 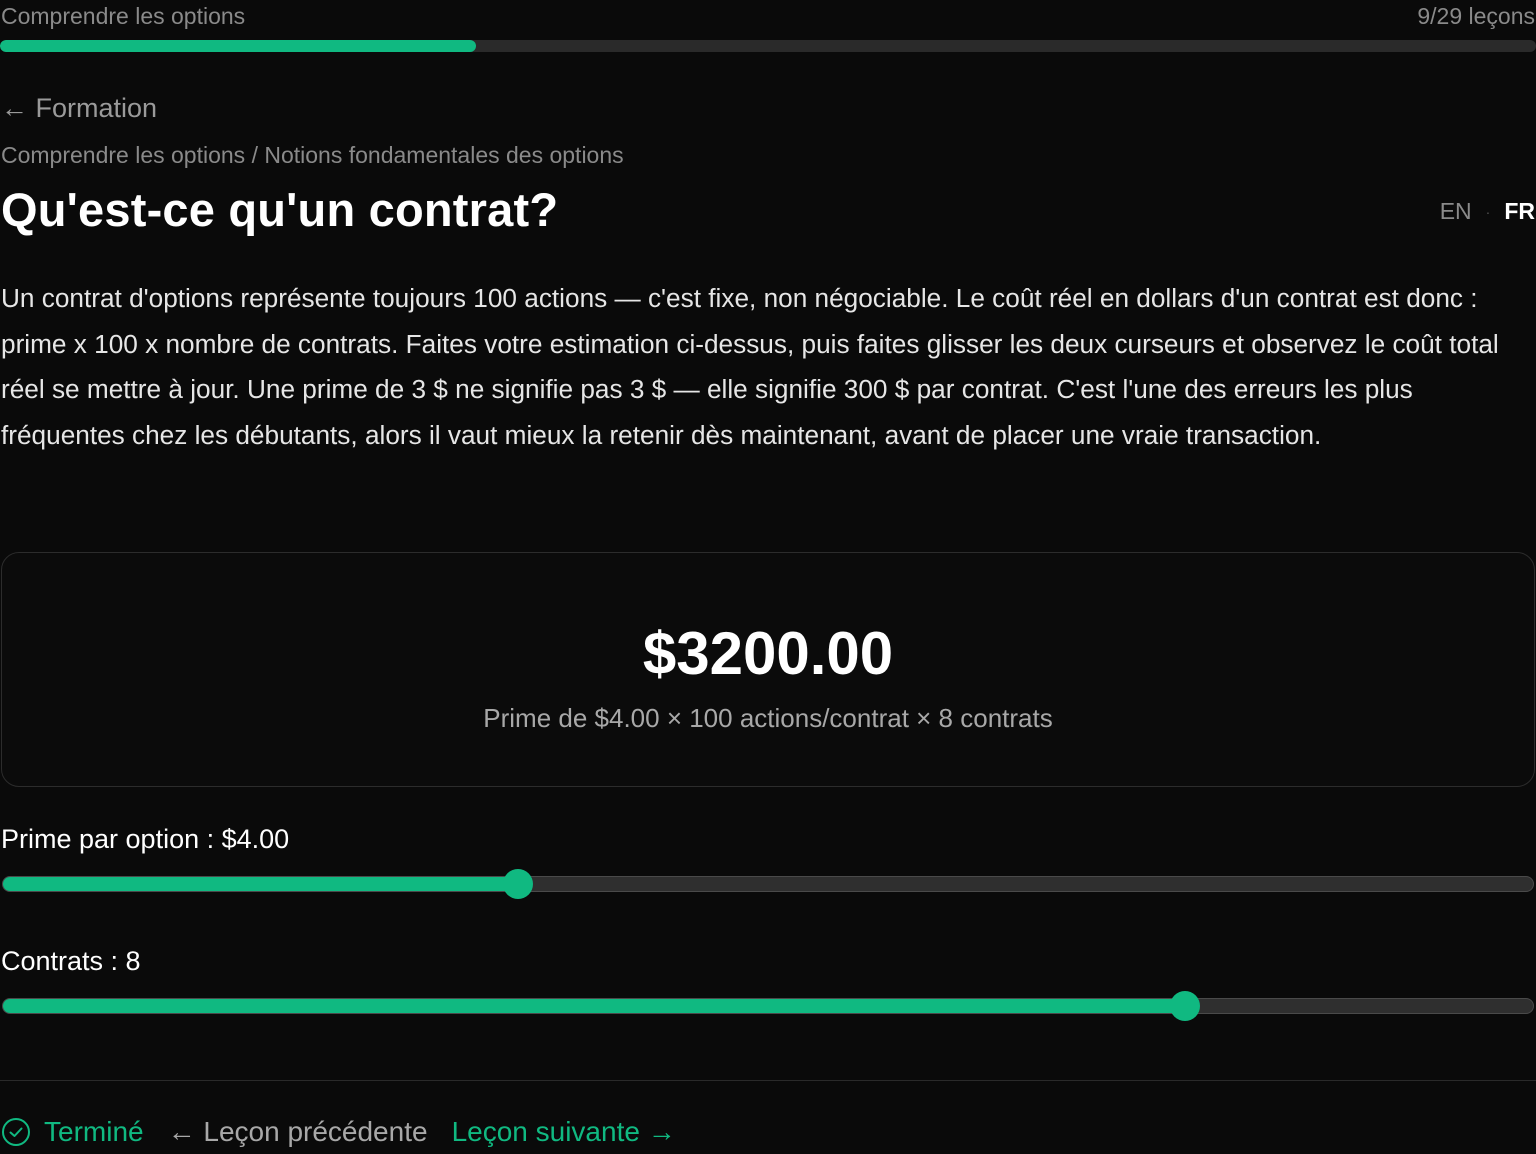 I want to click on contracts-slider-fill, so click(x=594, y=1006).